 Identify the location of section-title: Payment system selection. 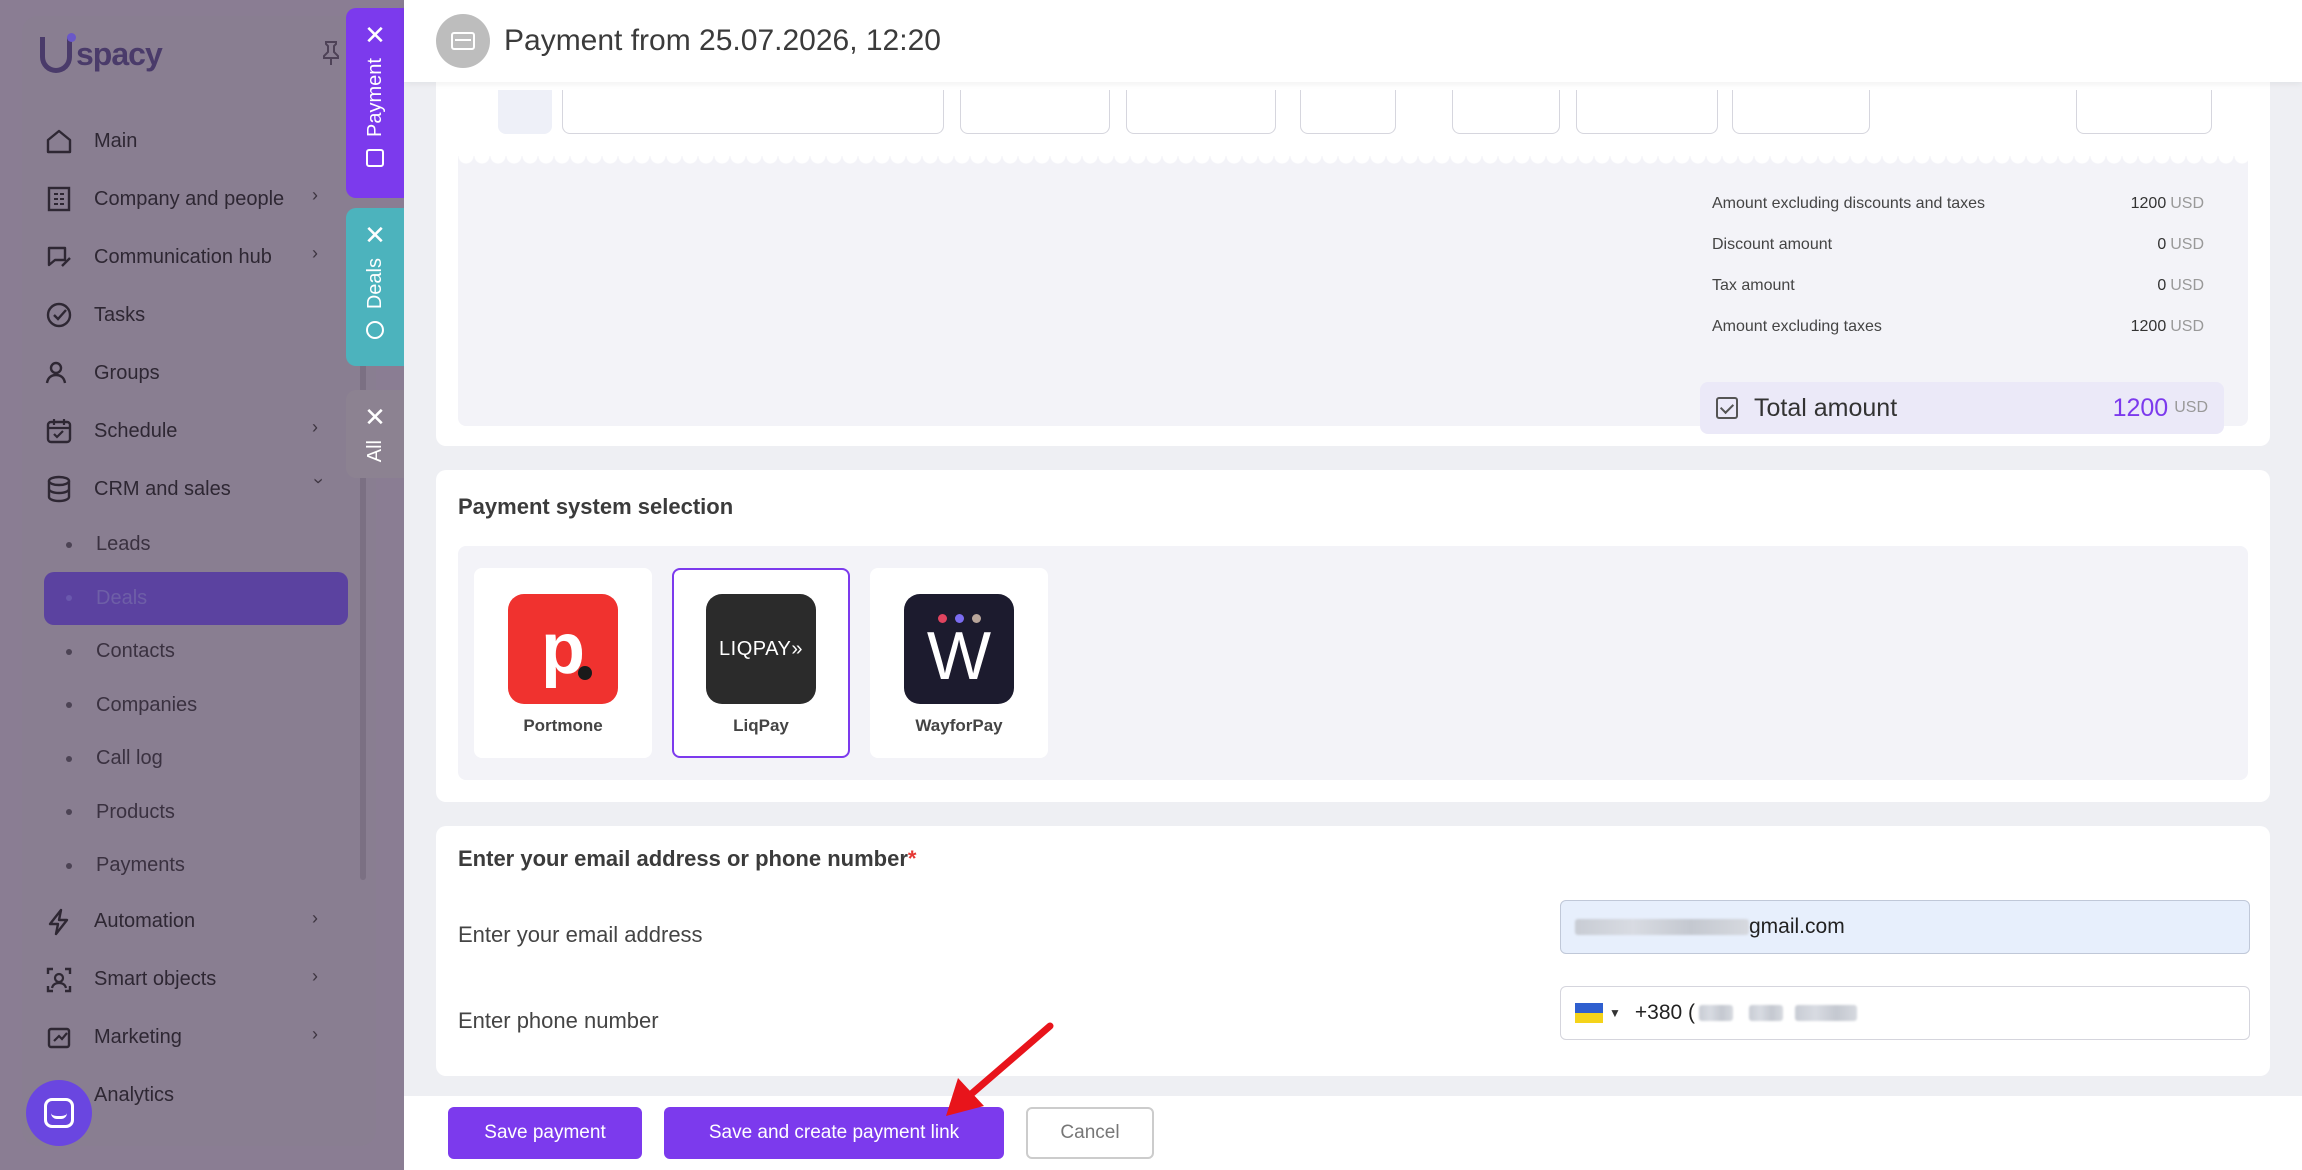
(596, 506).